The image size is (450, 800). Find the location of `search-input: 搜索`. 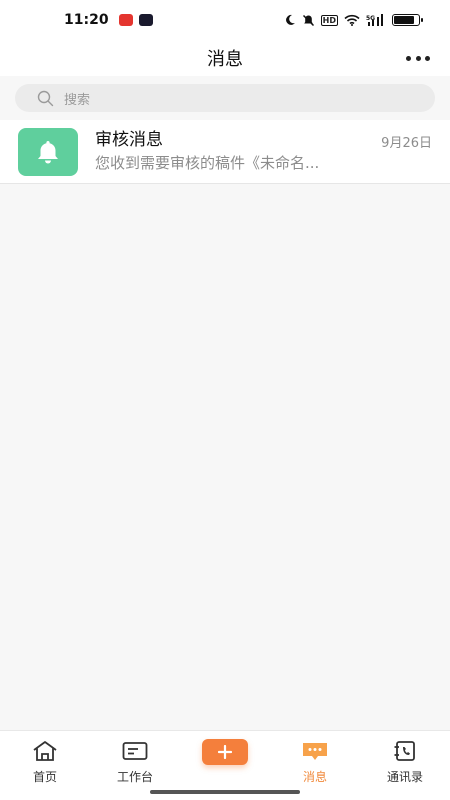

search-input: 搜索 is located at coordinates (225, 98).